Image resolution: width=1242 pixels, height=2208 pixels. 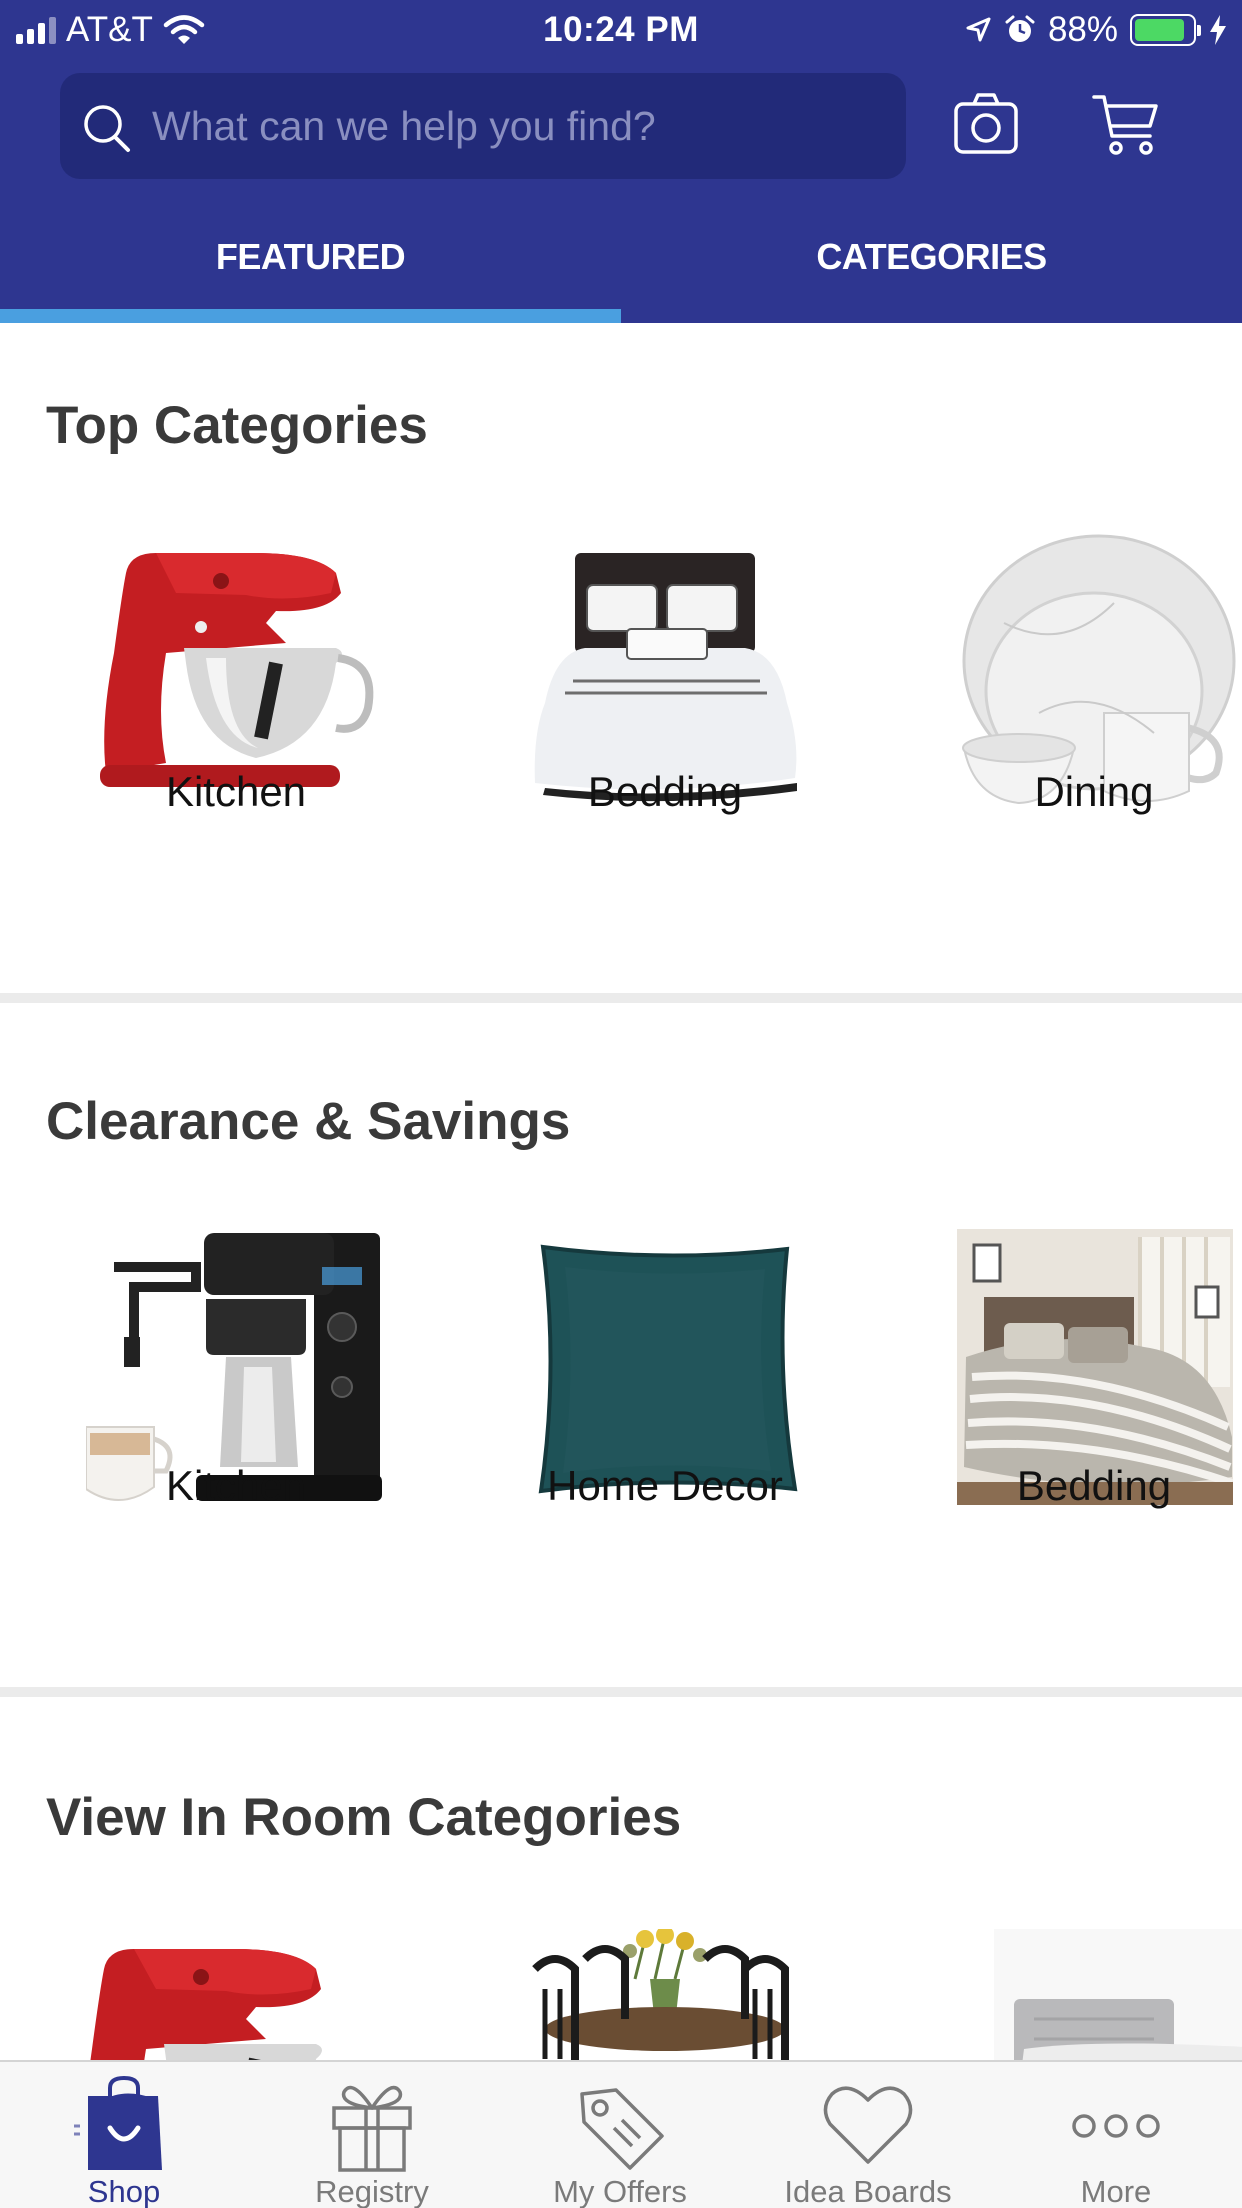 I want to click on search-input, so click(x=522, y=126).